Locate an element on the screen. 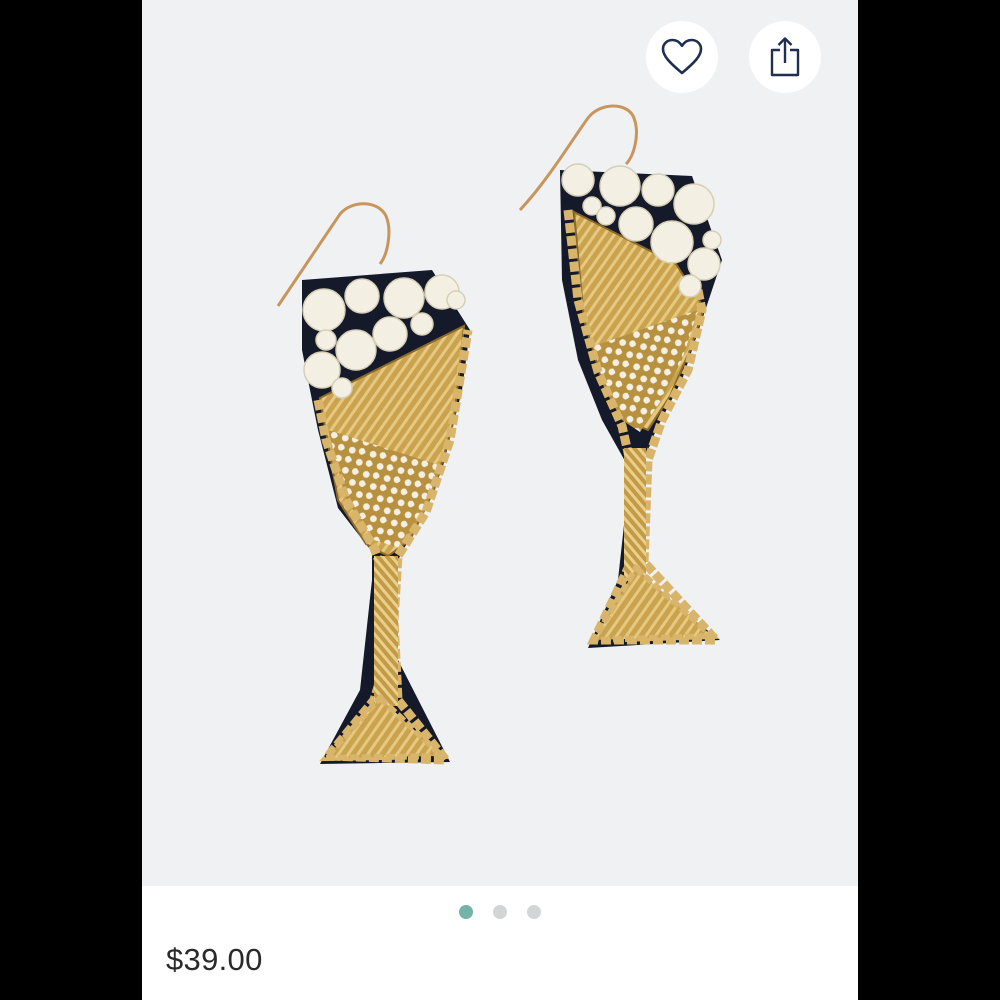 This screenshot has height=1000, width=1000. left-earring is located at coordinates (374, 483).